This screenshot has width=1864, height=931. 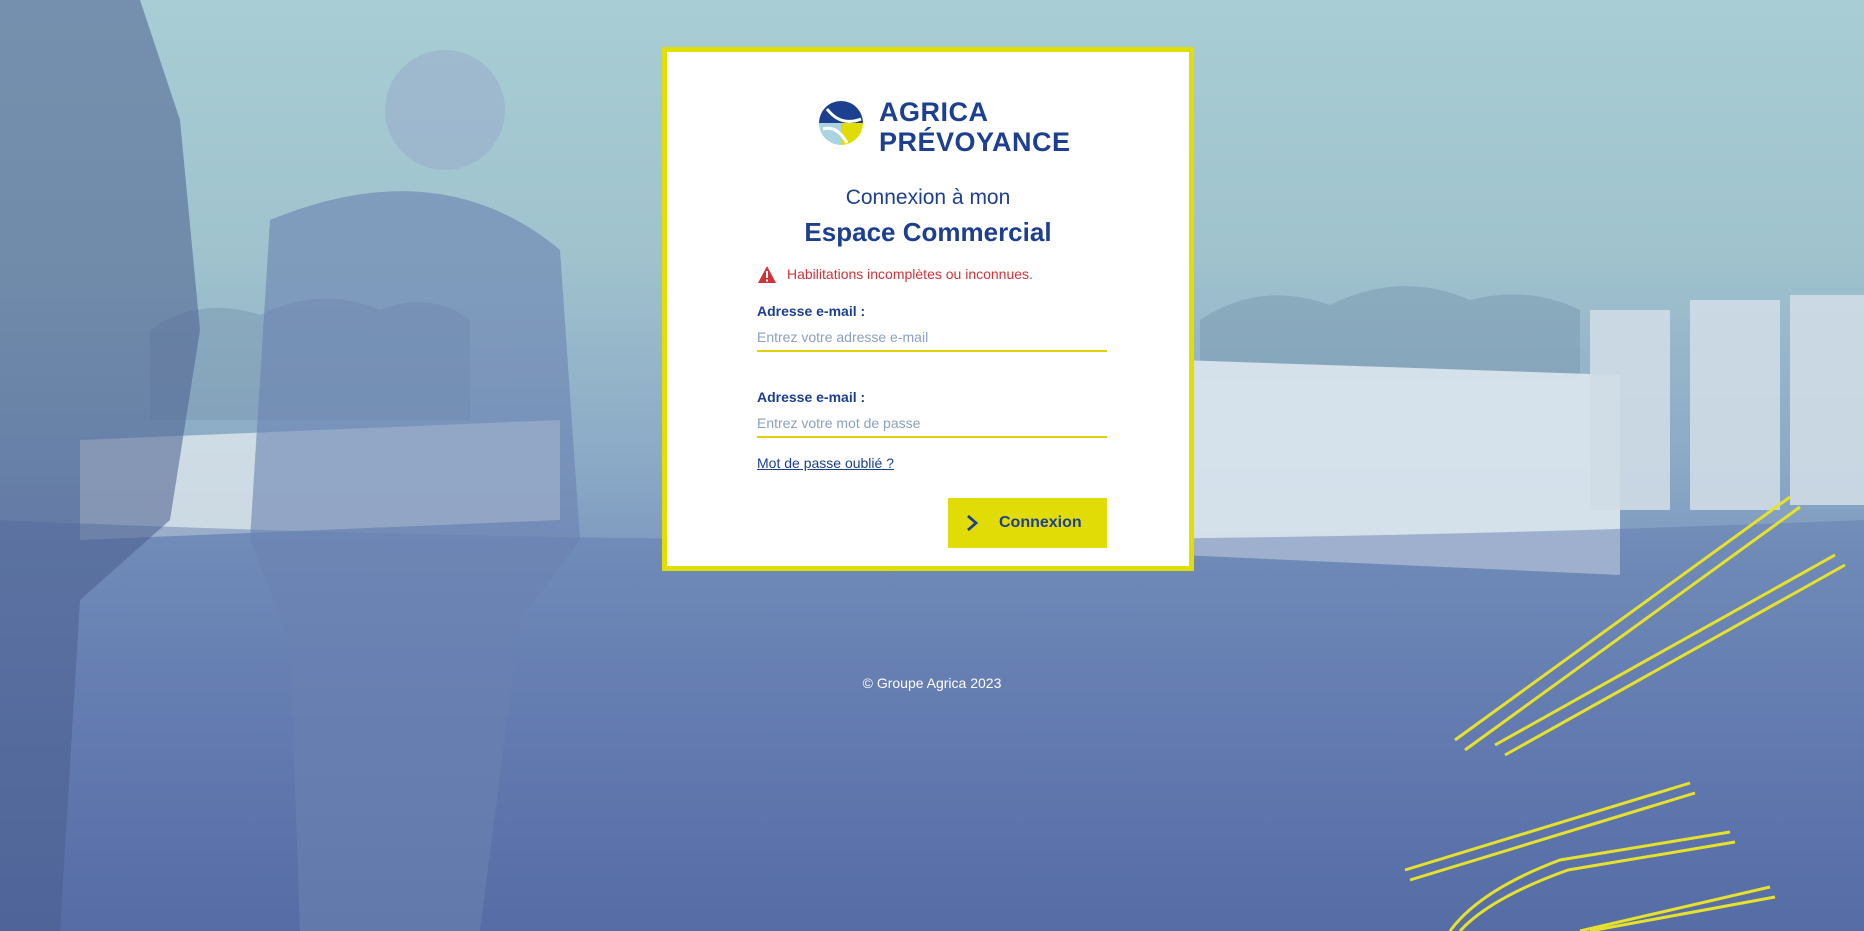 What do you see at coordinates (811, 397) in the screenshot?
I see `password-label: Adresse e-mail :` at bounding box center [811, 397].